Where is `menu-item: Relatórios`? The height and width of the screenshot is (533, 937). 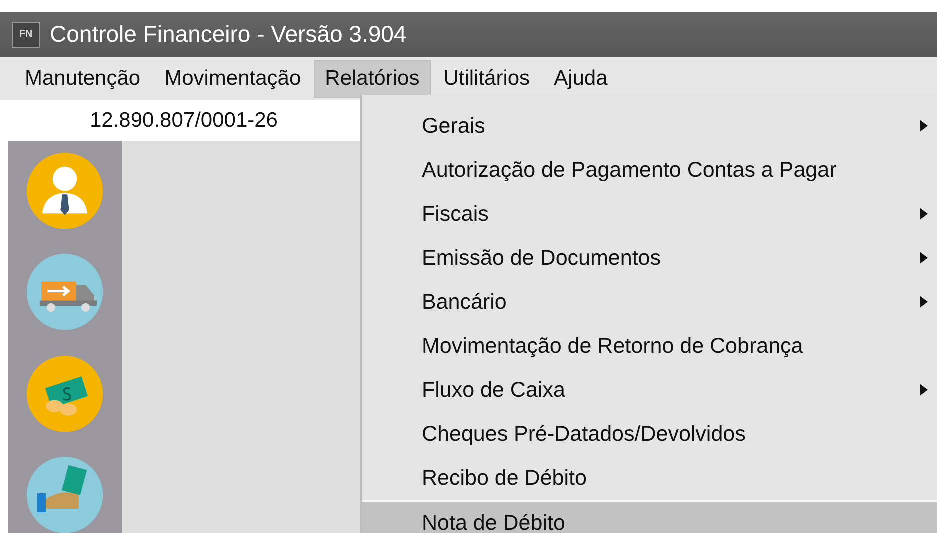 menu-item: Relatórios is located at coordinates (372, 79).